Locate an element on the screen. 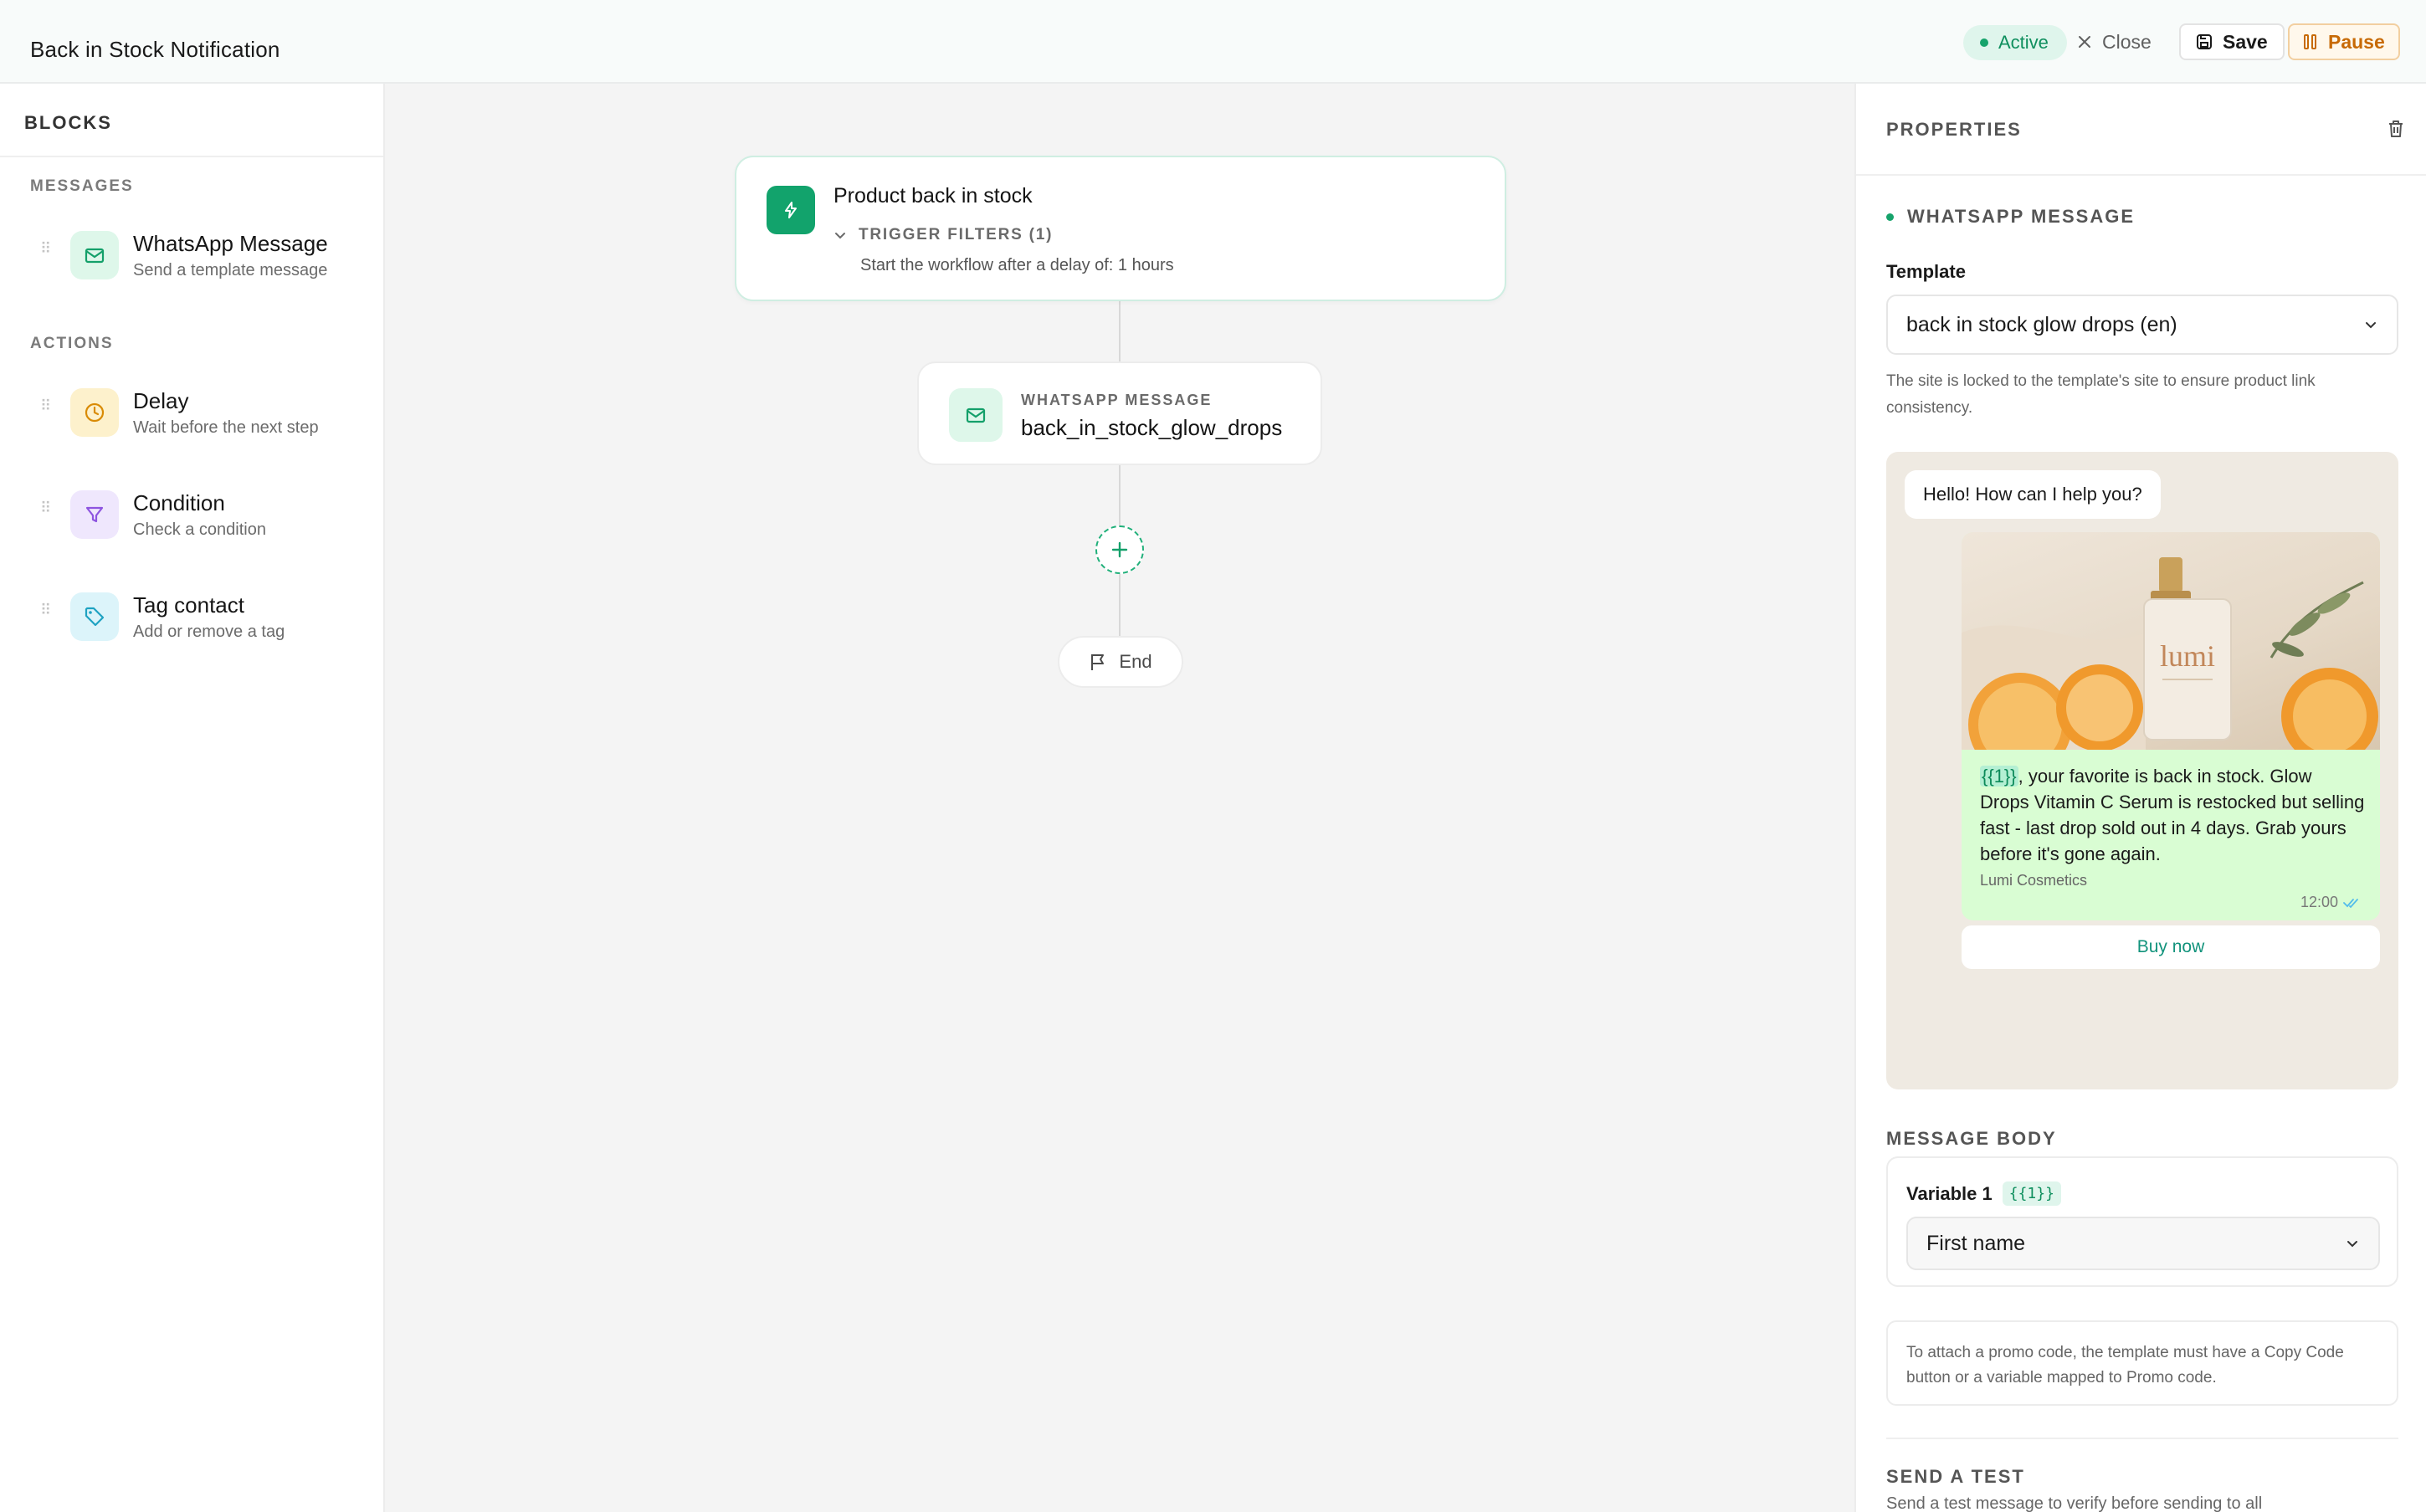 The image size is (2426, 1512). workflow-title: Back in Stock Notification is located at coordinates (155, 49).